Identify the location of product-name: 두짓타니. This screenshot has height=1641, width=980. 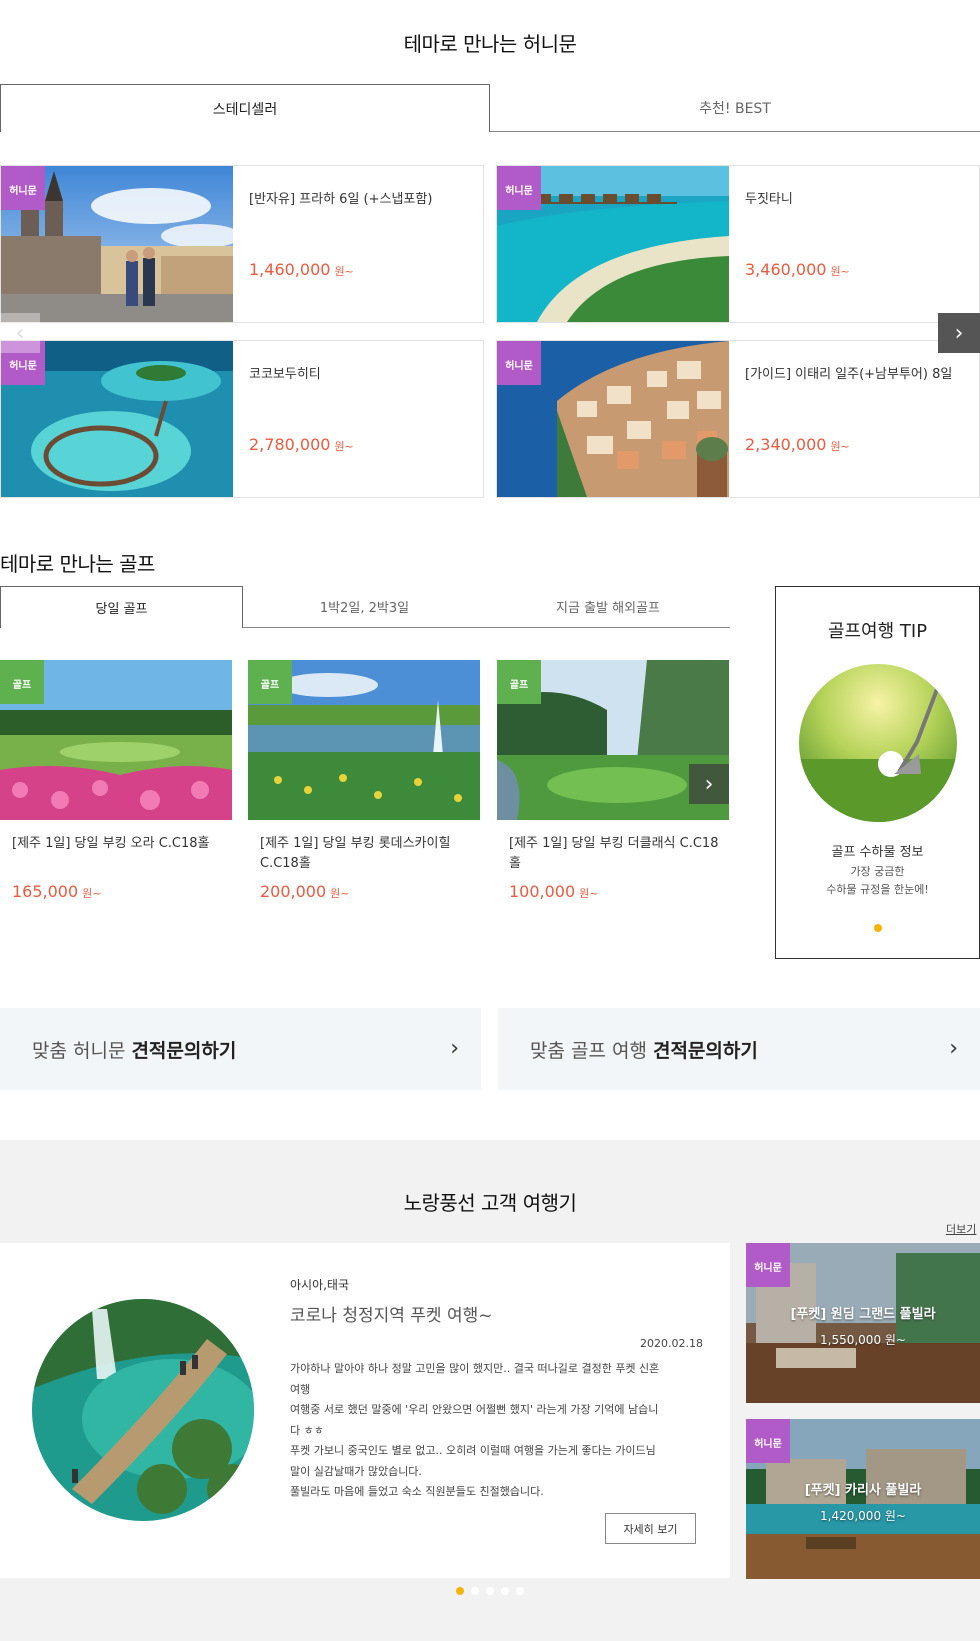
(769, 199).